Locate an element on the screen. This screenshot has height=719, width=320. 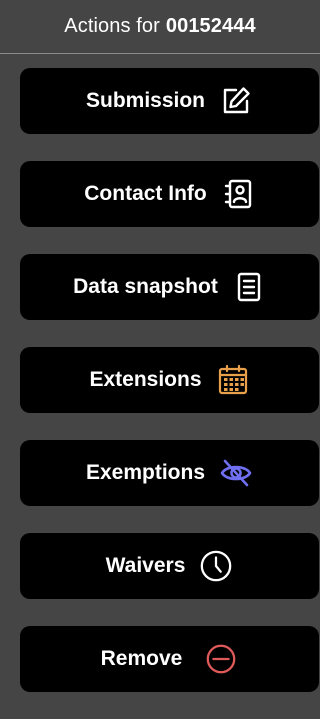
edit-icon is located at coordinates (236, 101).